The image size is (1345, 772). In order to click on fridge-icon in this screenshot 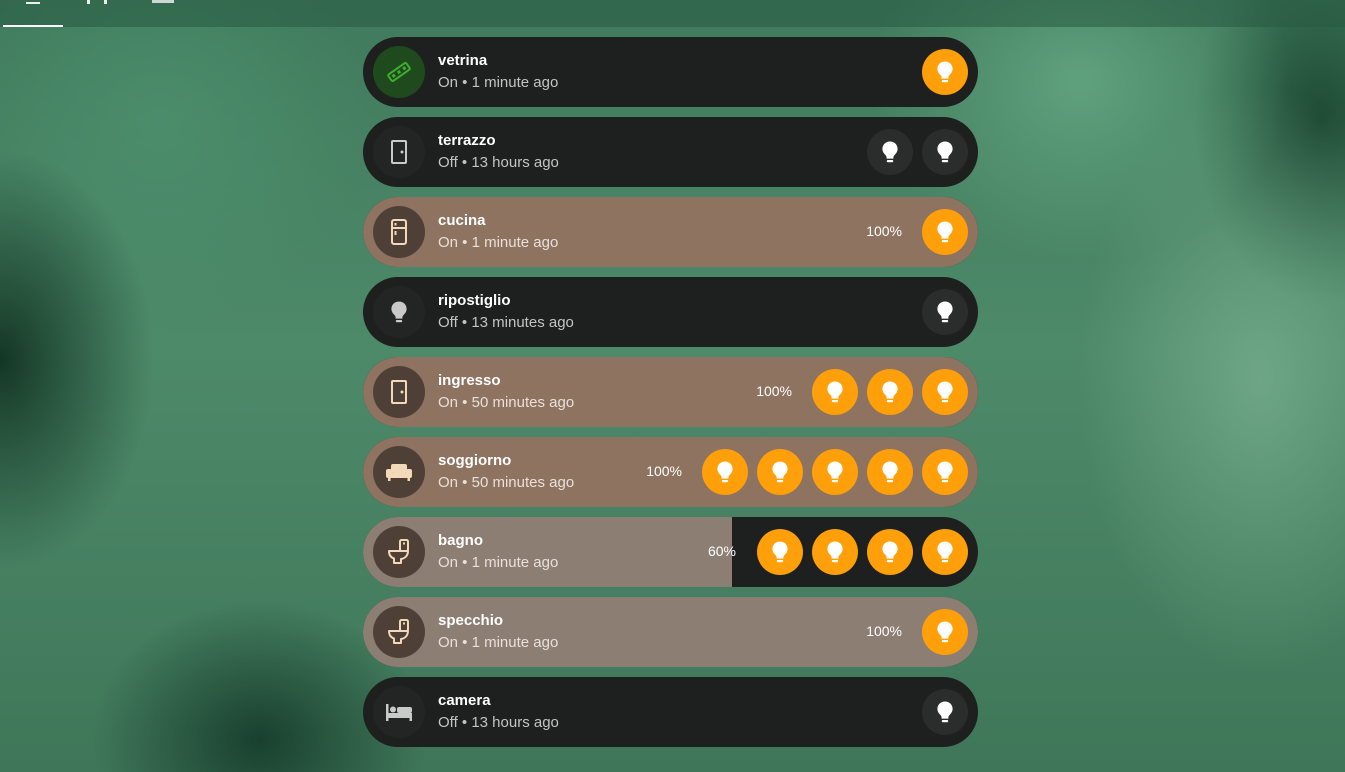, I will do `click(399, 232)`.